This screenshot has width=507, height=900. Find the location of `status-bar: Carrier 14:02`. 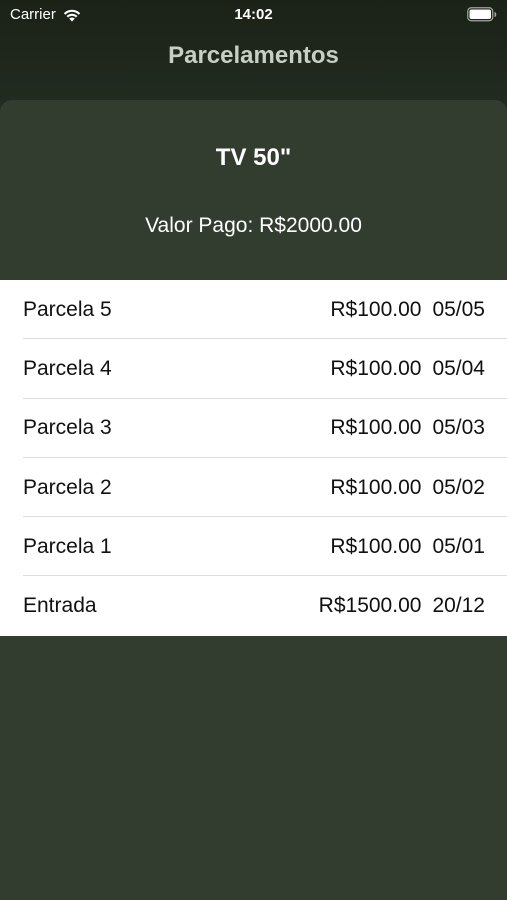

status-bar: Carrier 14:02 is located at coordinates (253, 15).